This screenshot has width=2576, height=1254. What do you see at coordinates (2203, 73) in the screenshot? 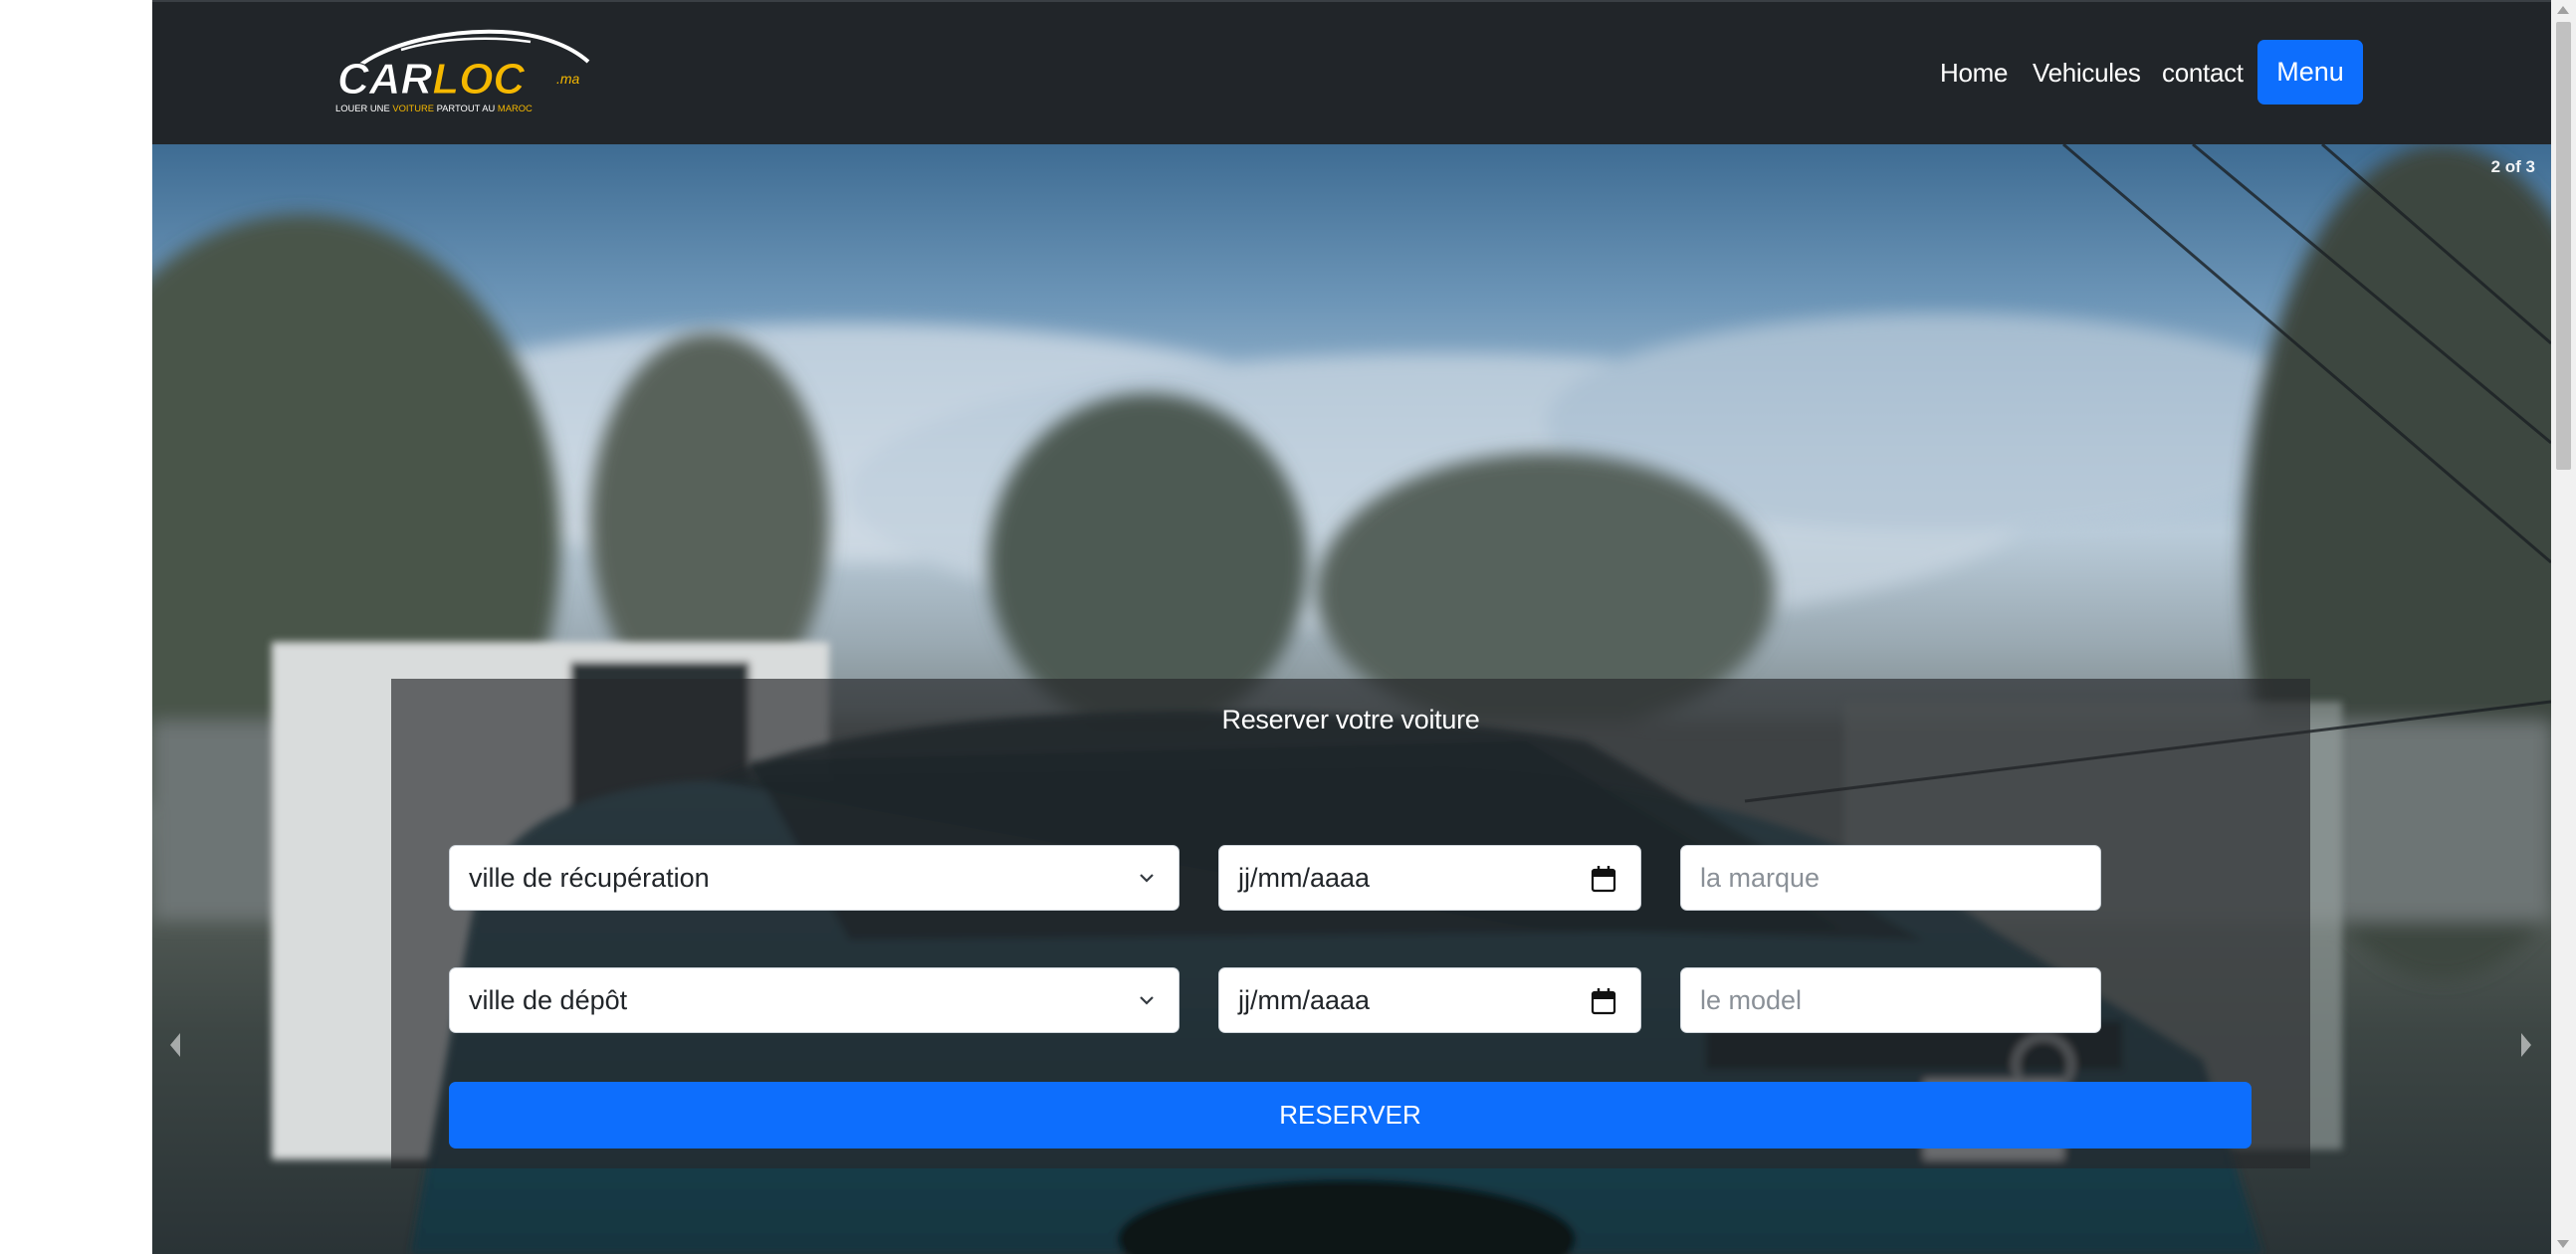
I see `nav-link-contact: contact` at bounding box center [2203, 73].